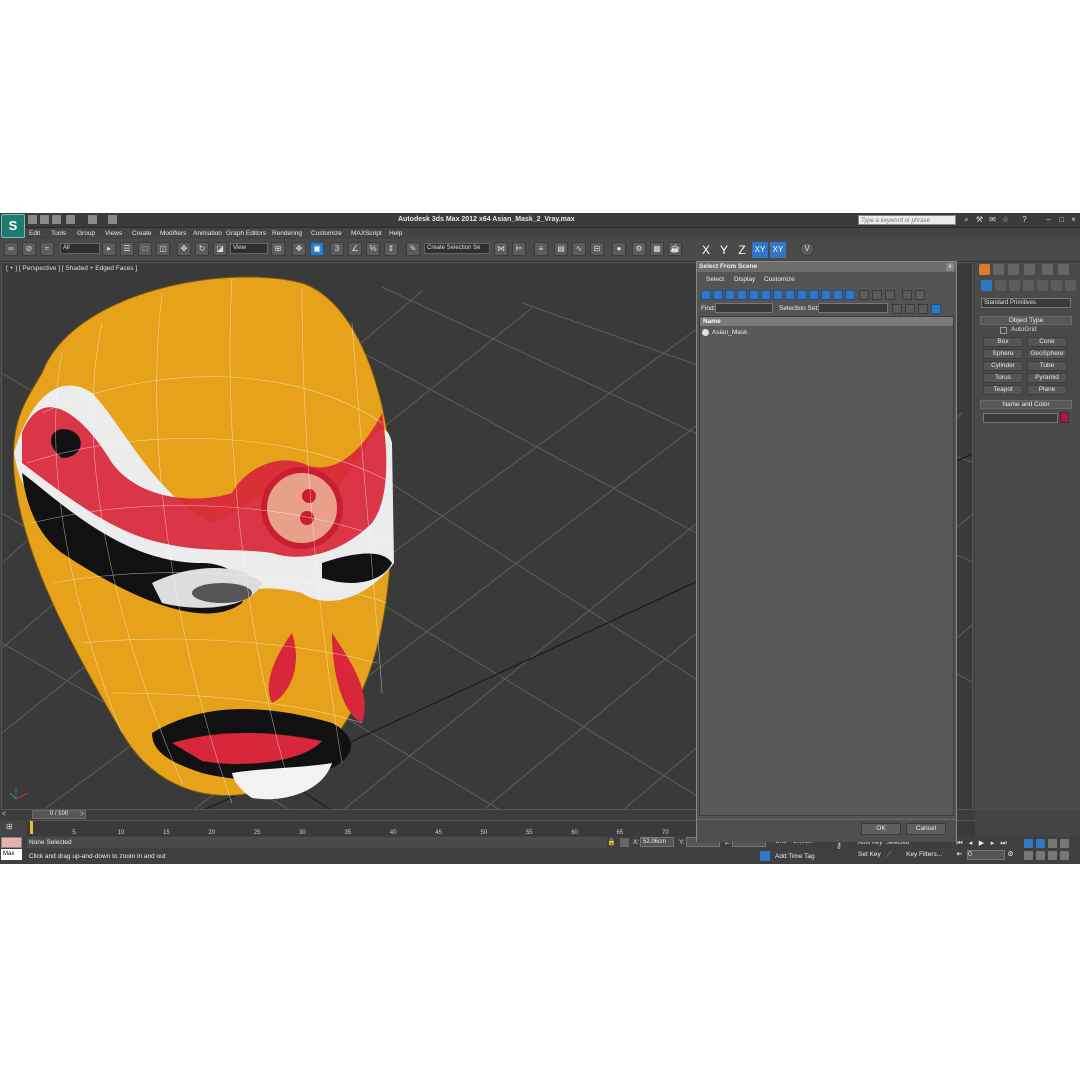  Describe the element at coordinates (675, 249) in the screenshot. I see `render-production-icon: ☕` at that location.